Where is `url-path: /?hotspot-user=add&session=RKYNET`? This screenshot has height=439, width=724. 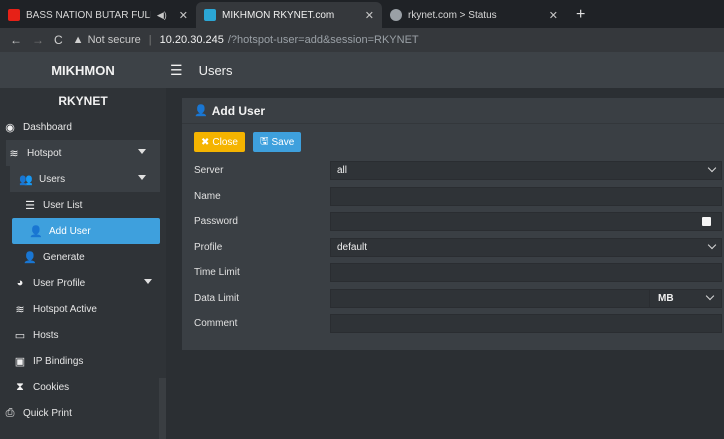 url-path: /?hotspot-user=add&session=RKYNET is located at coordinates (323, 40).